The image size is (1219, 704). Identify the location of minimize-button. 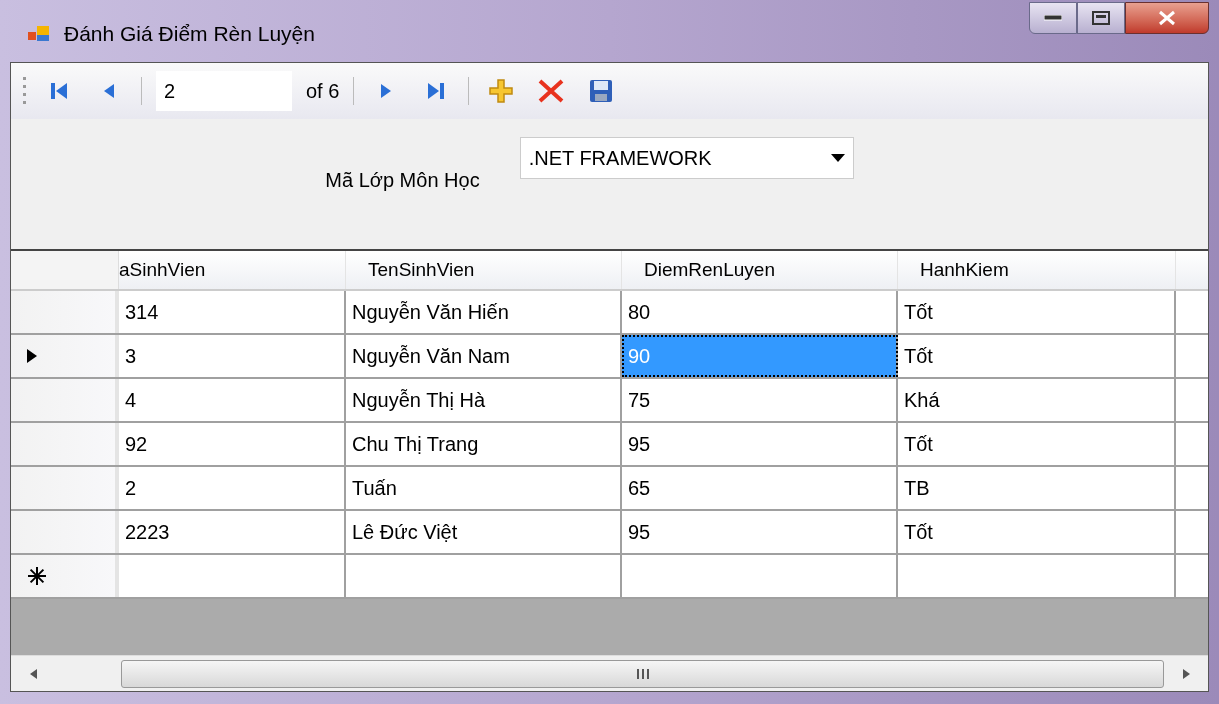
(1053, 18).